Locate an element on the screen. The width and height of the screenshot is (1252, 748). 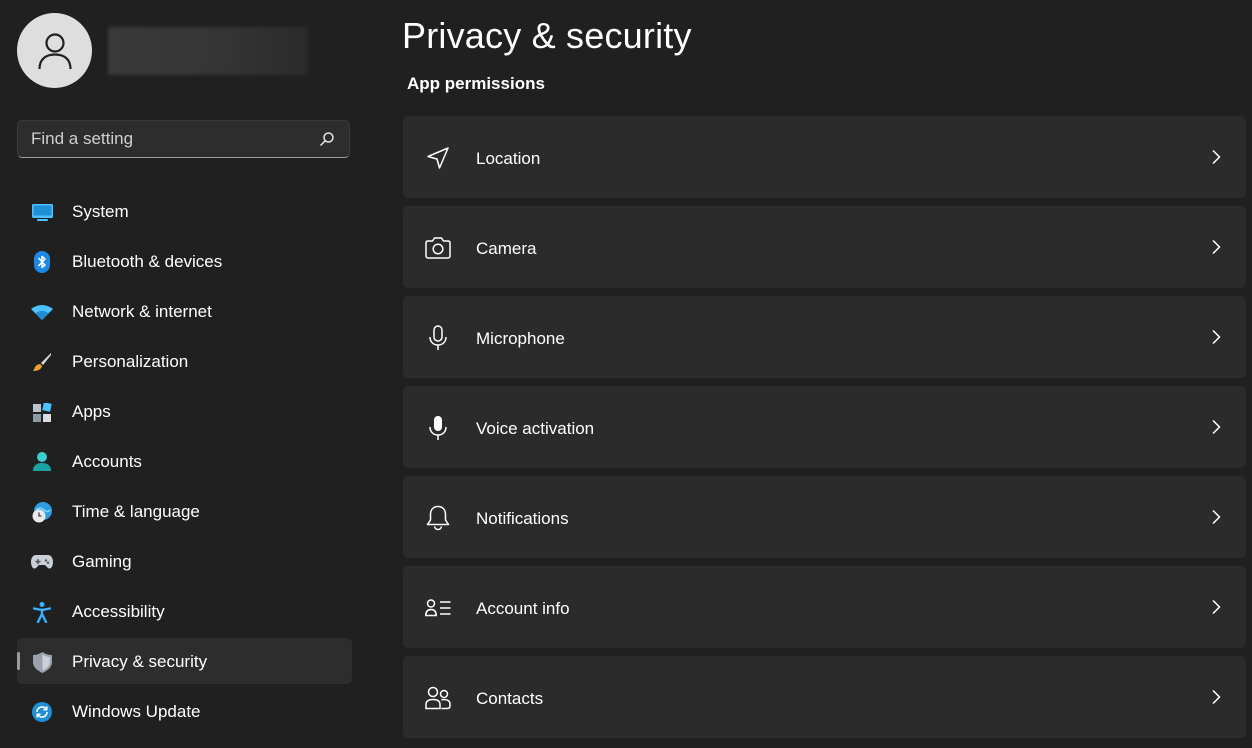
selection-indicator is located at coordinates (18, 661).